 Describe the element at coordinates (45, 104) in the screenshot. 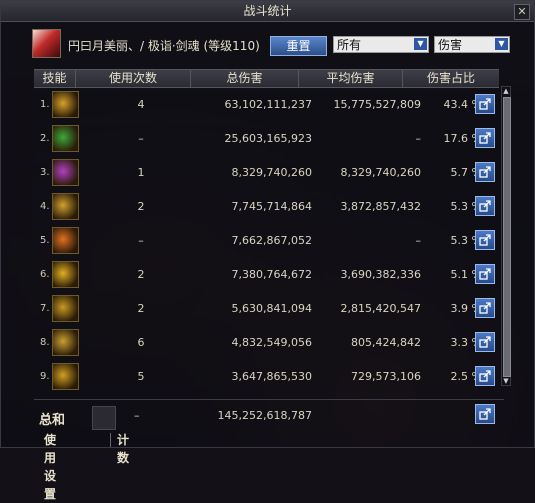

I see `row-index: 1.` at that location.